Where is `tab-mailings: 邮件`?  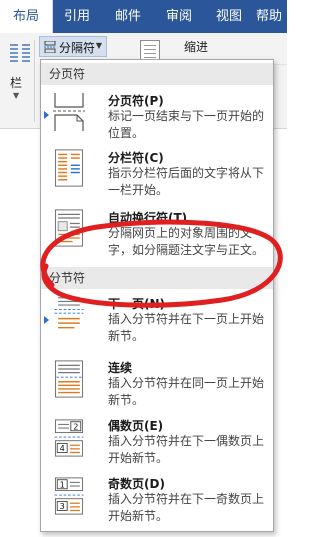 tab-mailings: 邮件 is located at coordinates (128, 16).